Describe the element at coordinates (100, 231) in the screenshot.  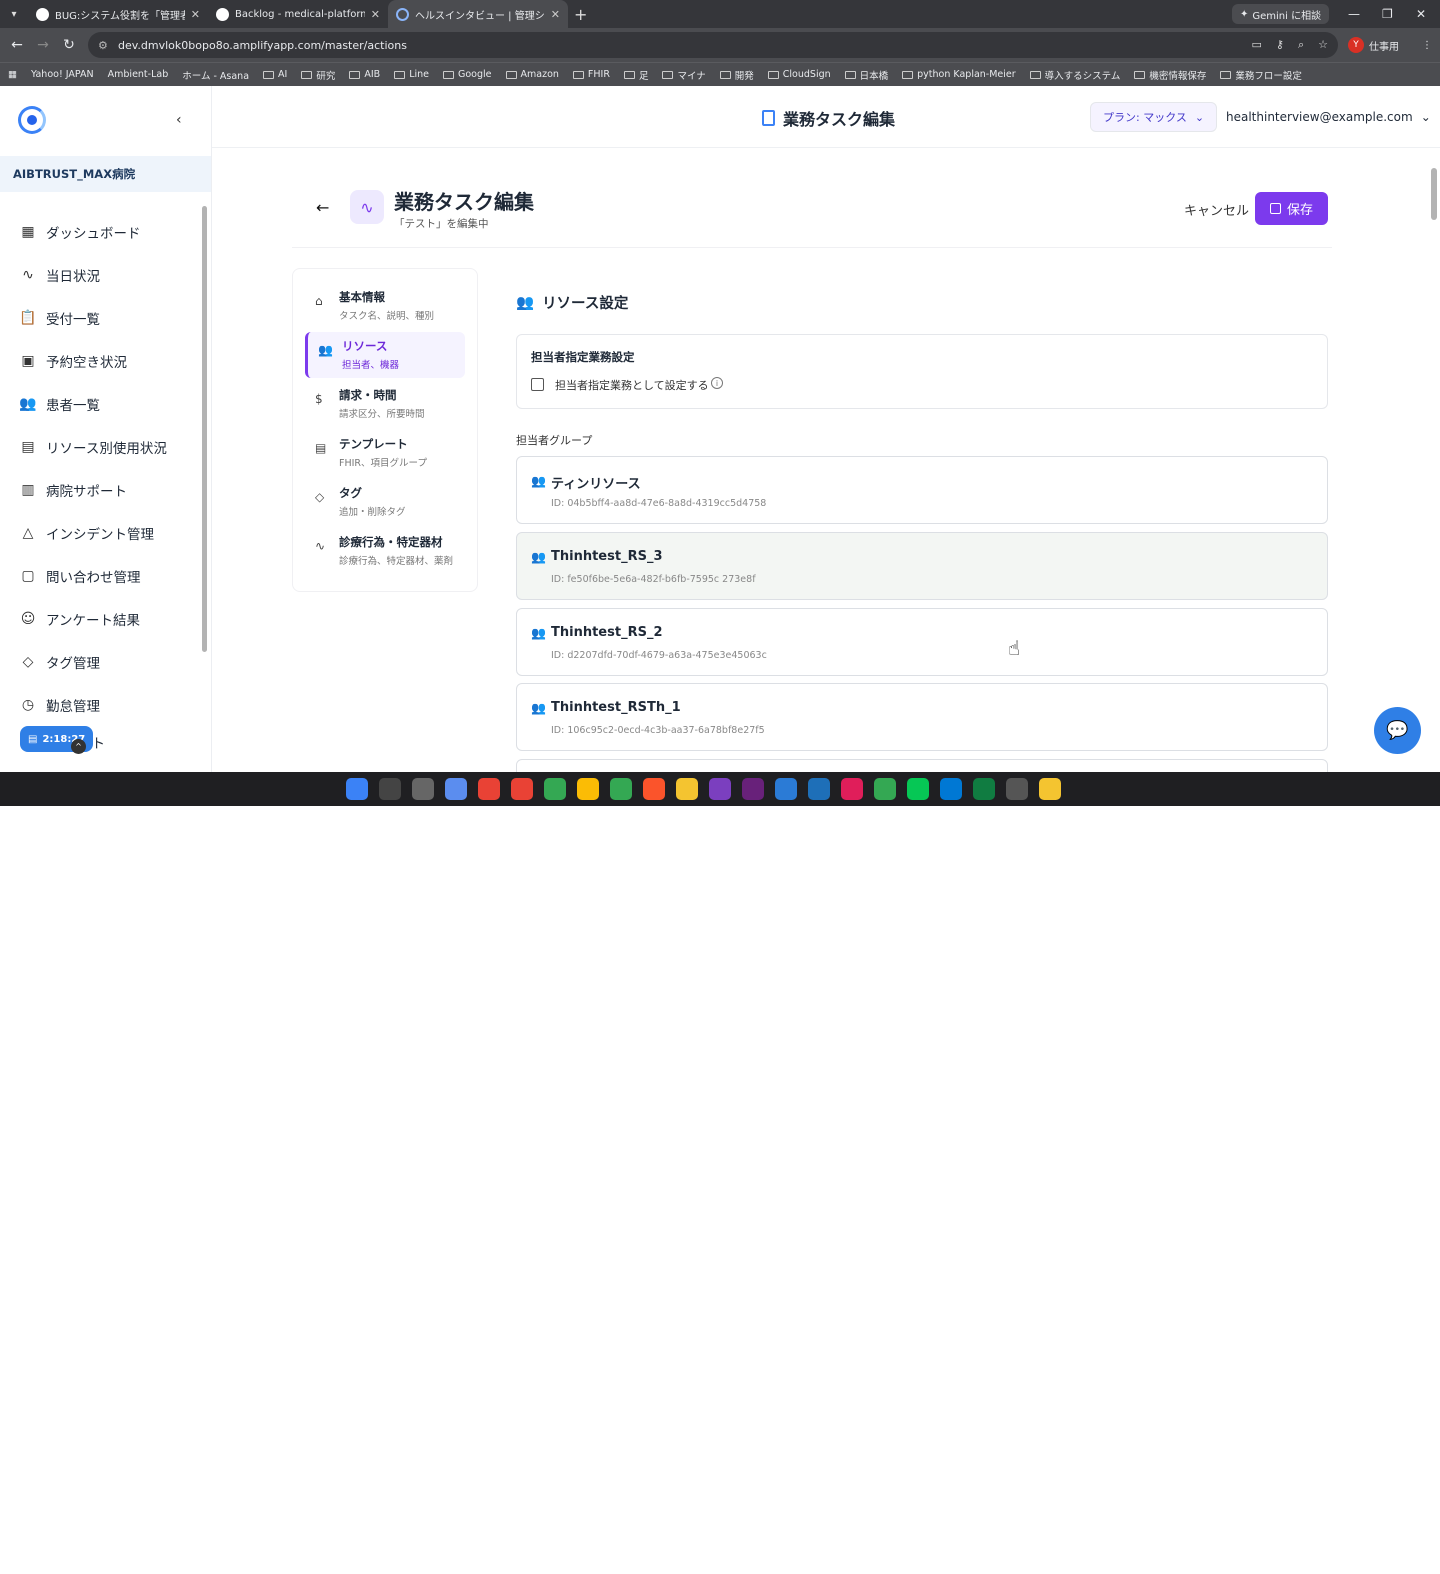
I see `sidebar-item-dashboard: ▦ ダッシュボード` at that location.